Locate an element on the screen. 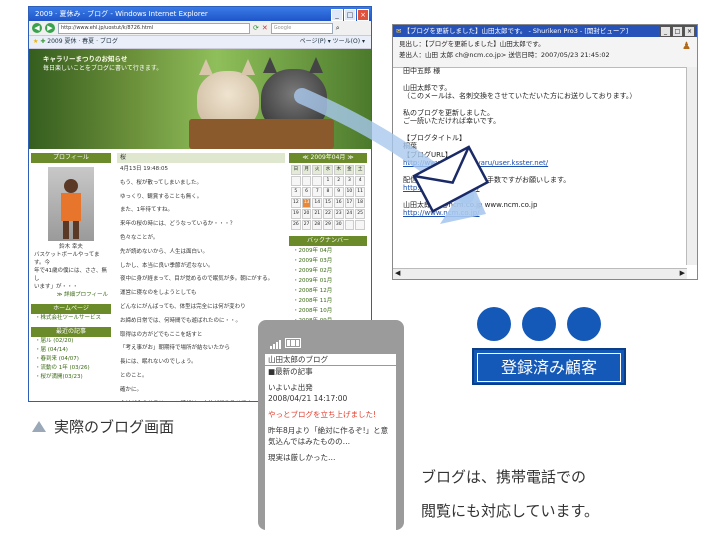 The image size is (716, 547). phone-line: ■最新の記事 is located at coordinates (290, 371).